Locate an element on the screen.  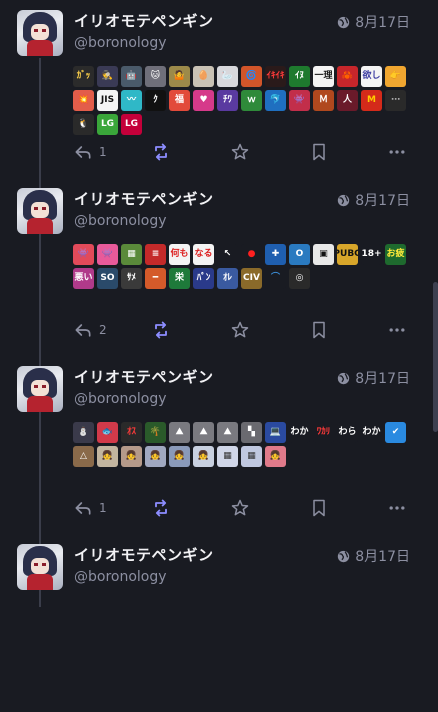
custom-emoji: 🐬 is located at coordinates (275, 100).